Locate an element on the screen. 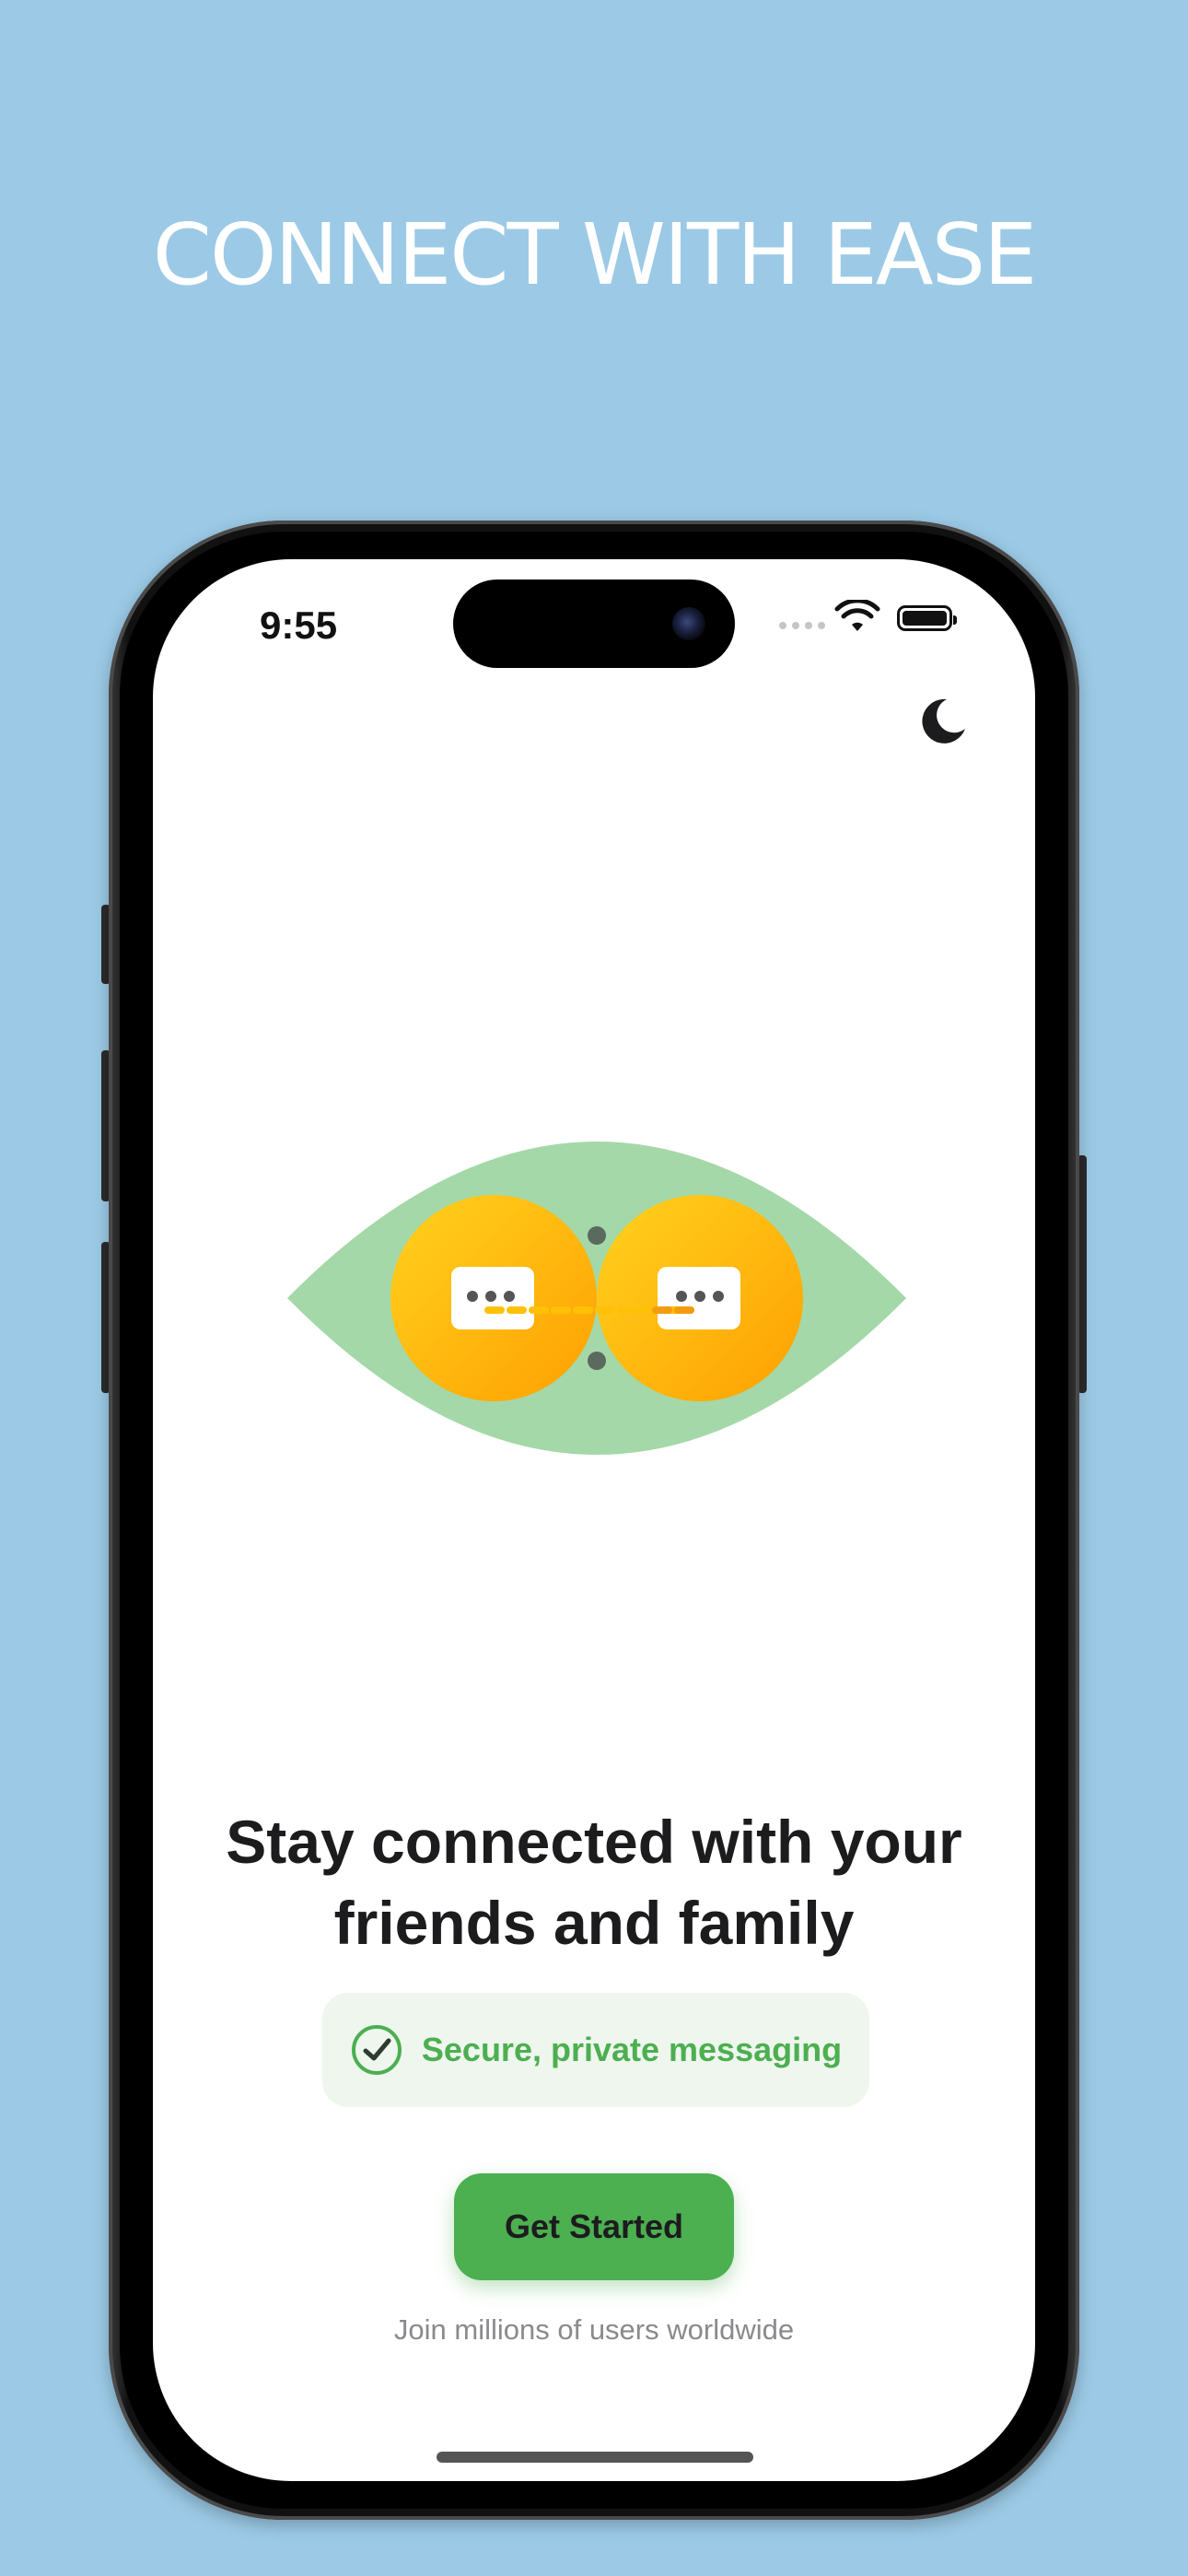 The width and height of the screenshot is (1188, 2576). footnote-text: Join millions of users worldwide is located at coordinates (594, 2330).